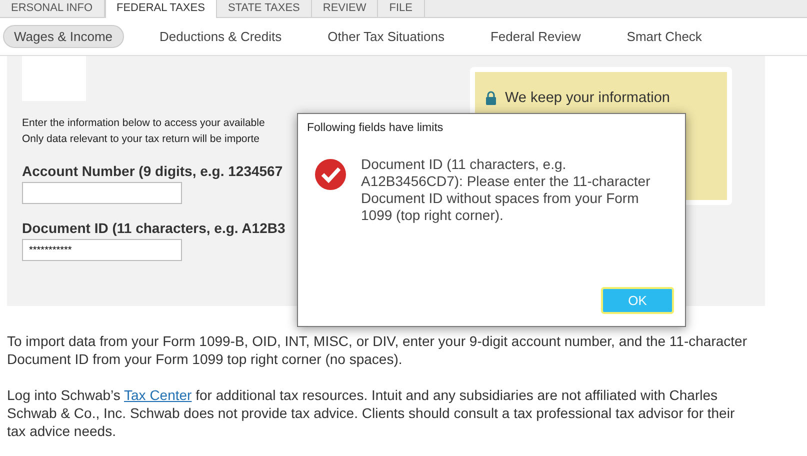  Describe the element at coordinates (377, 350) in the screenshot. I see `import-note: To import data from your Form 1099-B, OID, INT, MISC, or DIV, enter your 9-digit account number, and the 11-character Document ID from your Form 1099 top right corner (no spaces).` at that location.